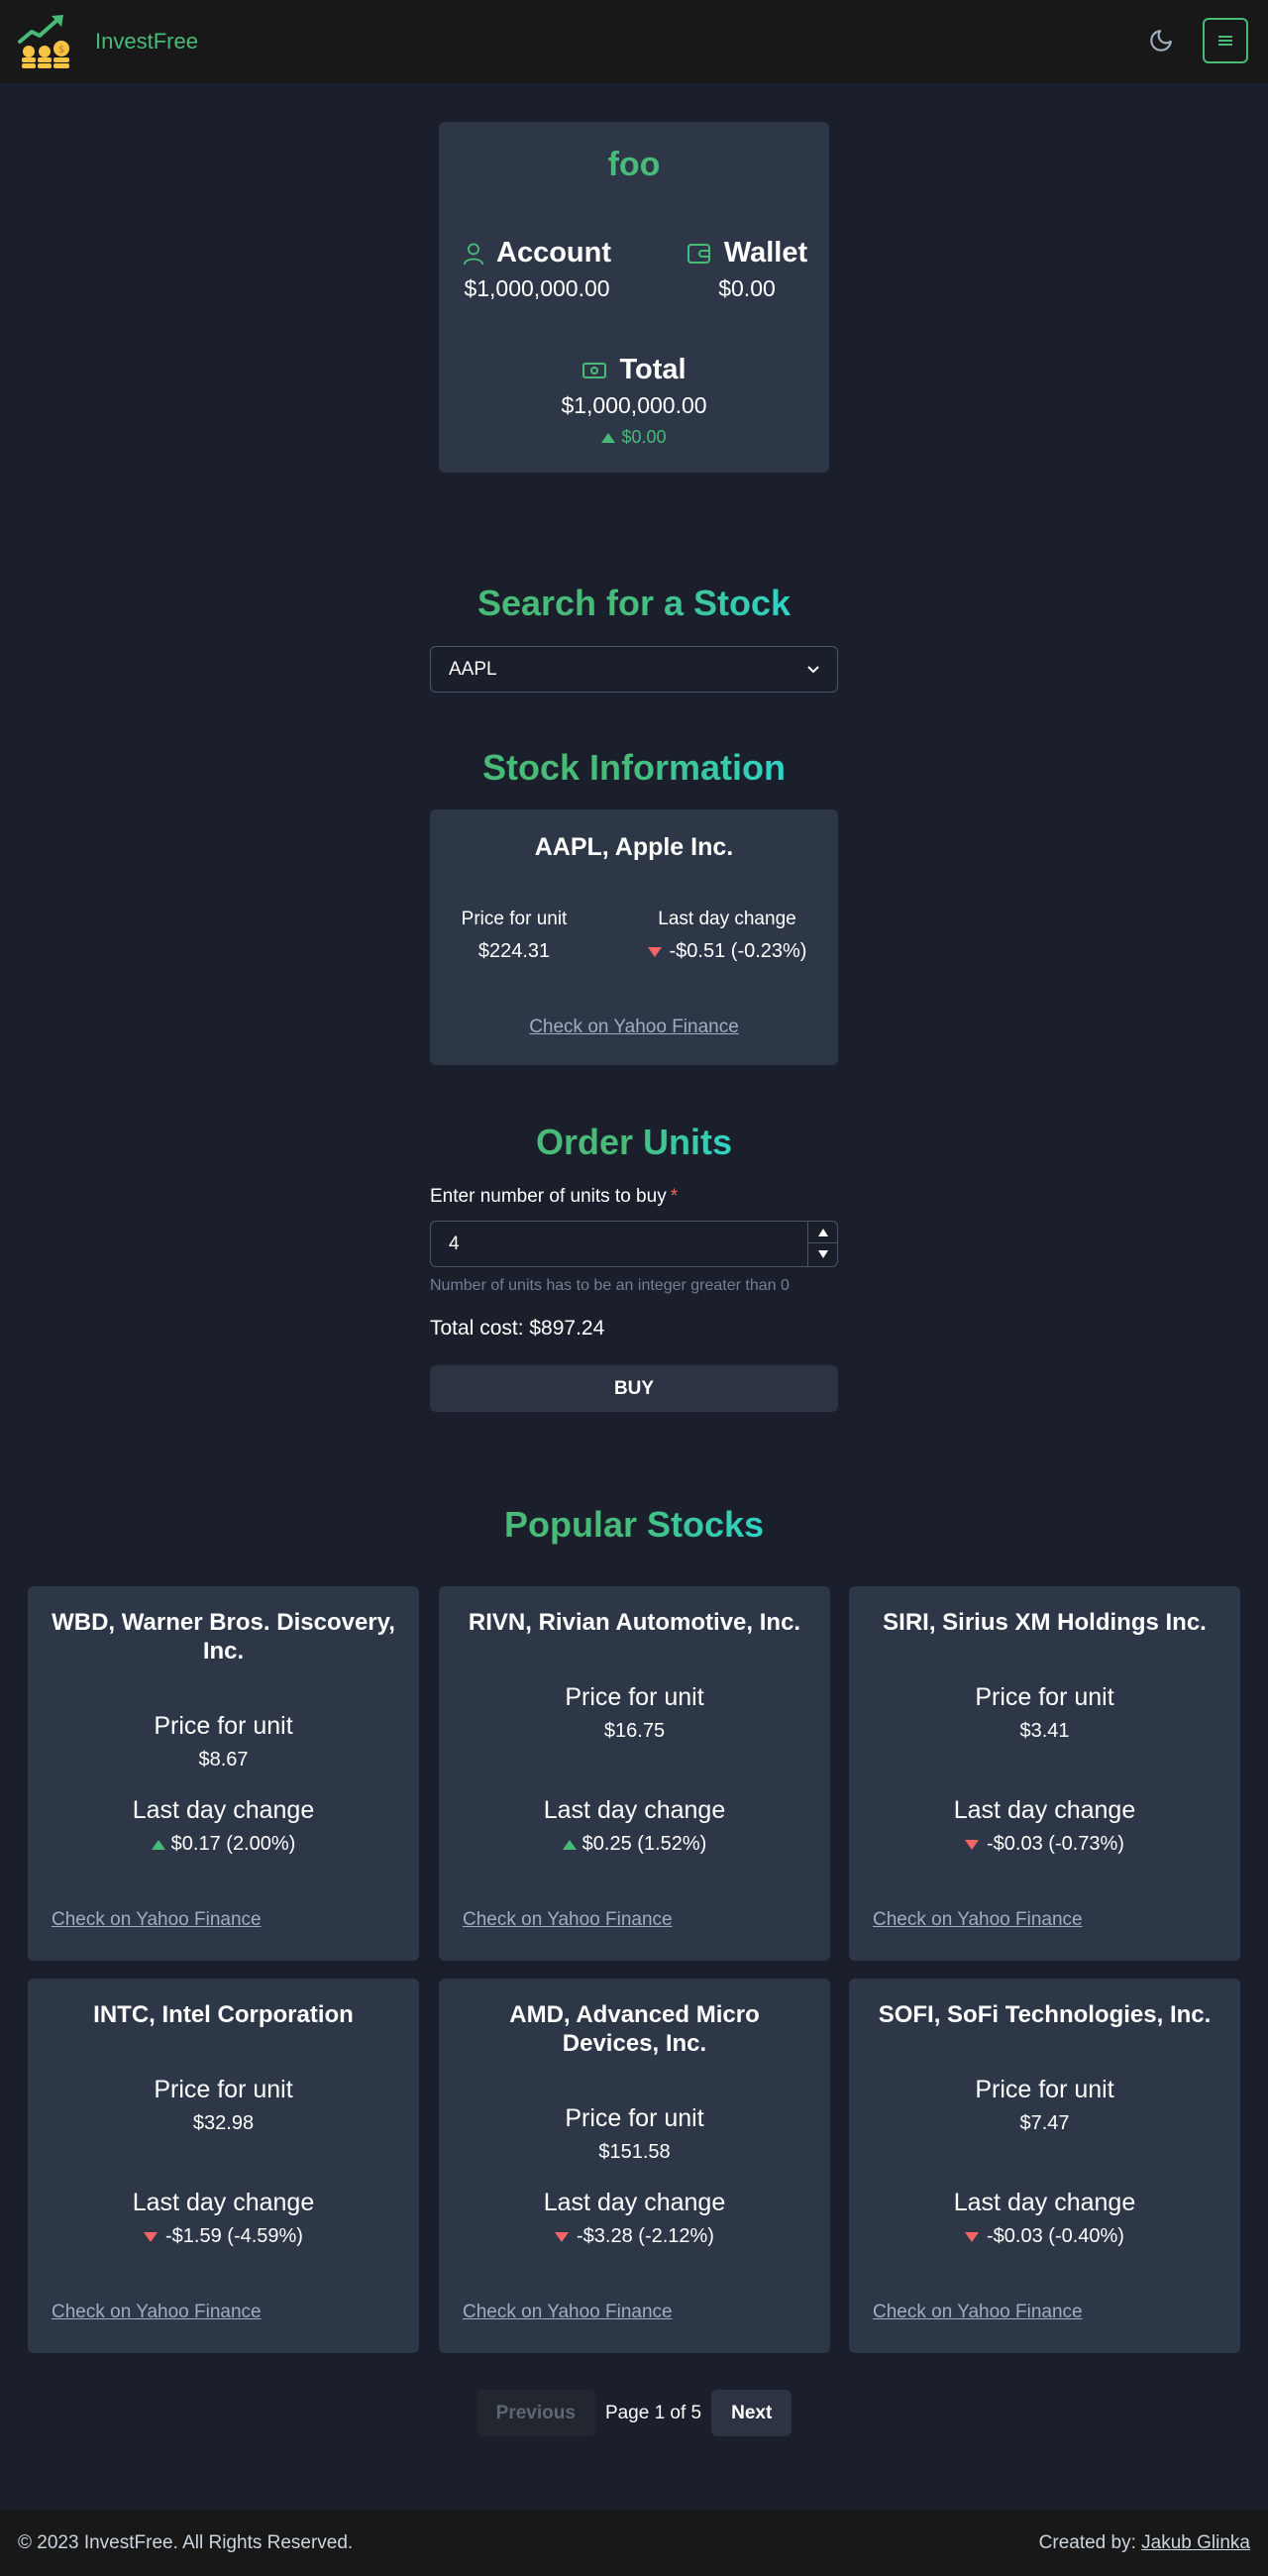 This screenshot has height=2576, width=1268. What do you see at coordinates (1225, 41) in the screenshot?
I see `menu-button` at bounding box center [1225, 41].